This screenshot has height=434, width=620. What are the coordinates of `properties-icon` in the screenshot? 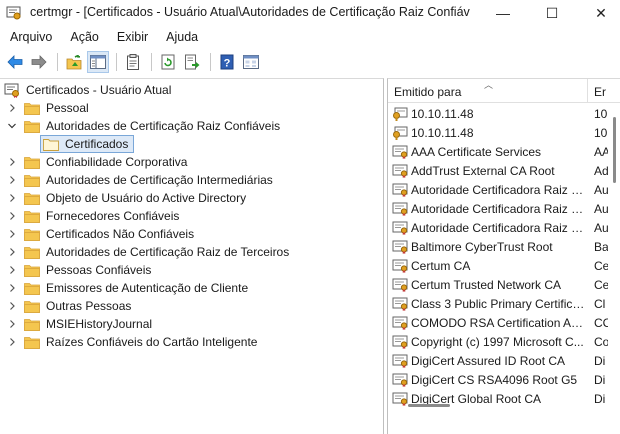 It's located at (133, 62).